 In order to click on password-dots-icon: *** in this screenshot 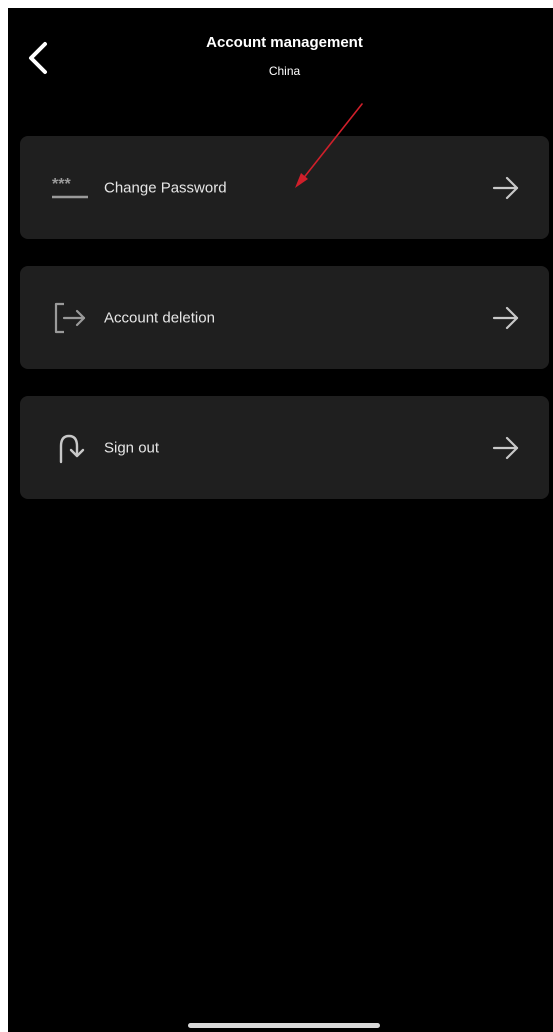, I will do `click(70, 188)`.